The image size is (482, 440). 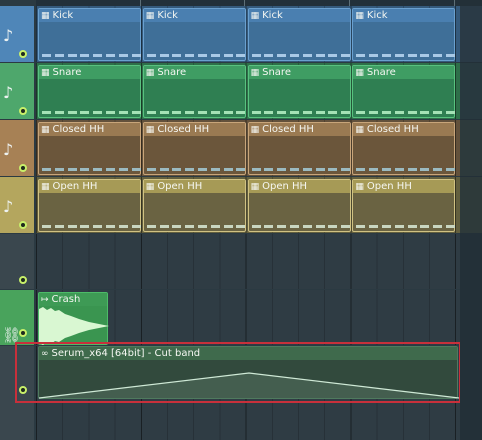 I want to click on track-lane-closed-hh: ▦ Closed HH ▦ Closed HH ▦ Closed HH ▦ Closed HH, so click(x=248, y=148).